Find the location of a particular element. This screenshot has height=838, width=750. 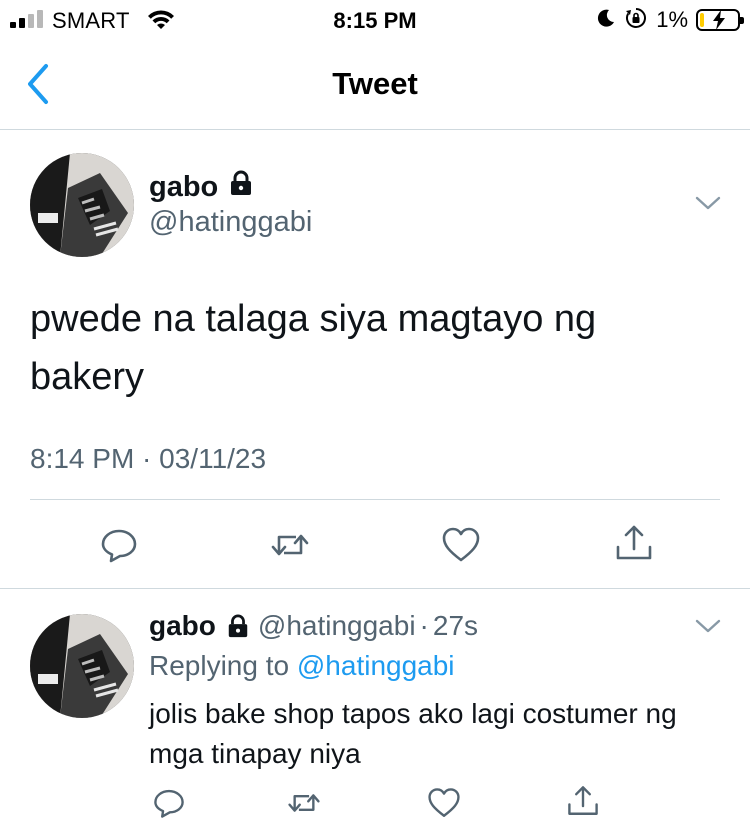

display-name: gabo is located at coordinates (201, 187).